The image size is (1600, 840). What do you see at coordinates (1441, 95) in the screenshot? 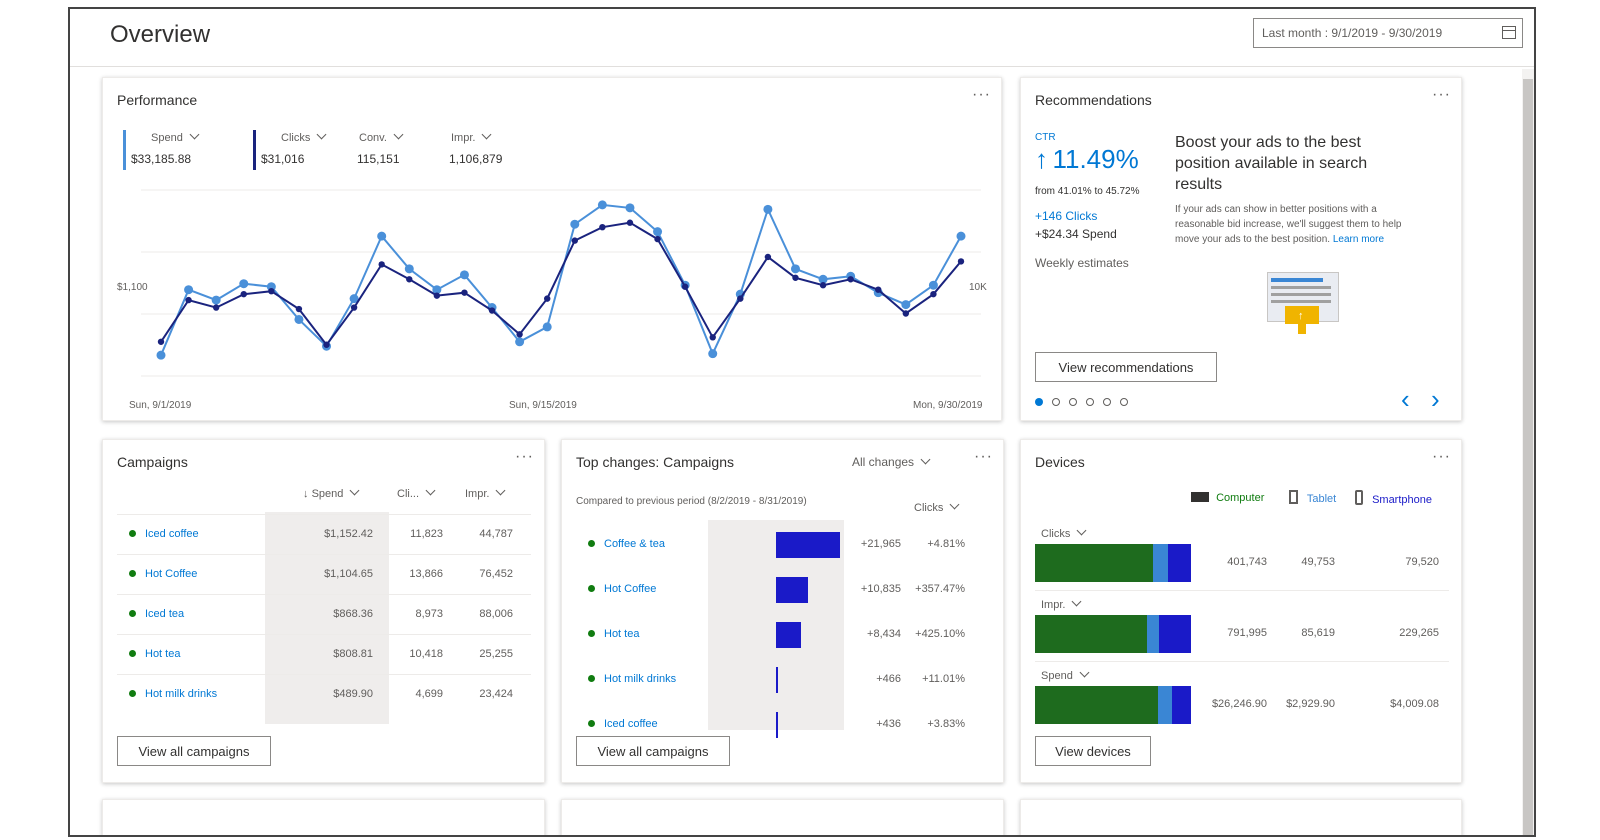
I see `recommendations-more-icon: ···` at bounding box center [1441, 95].